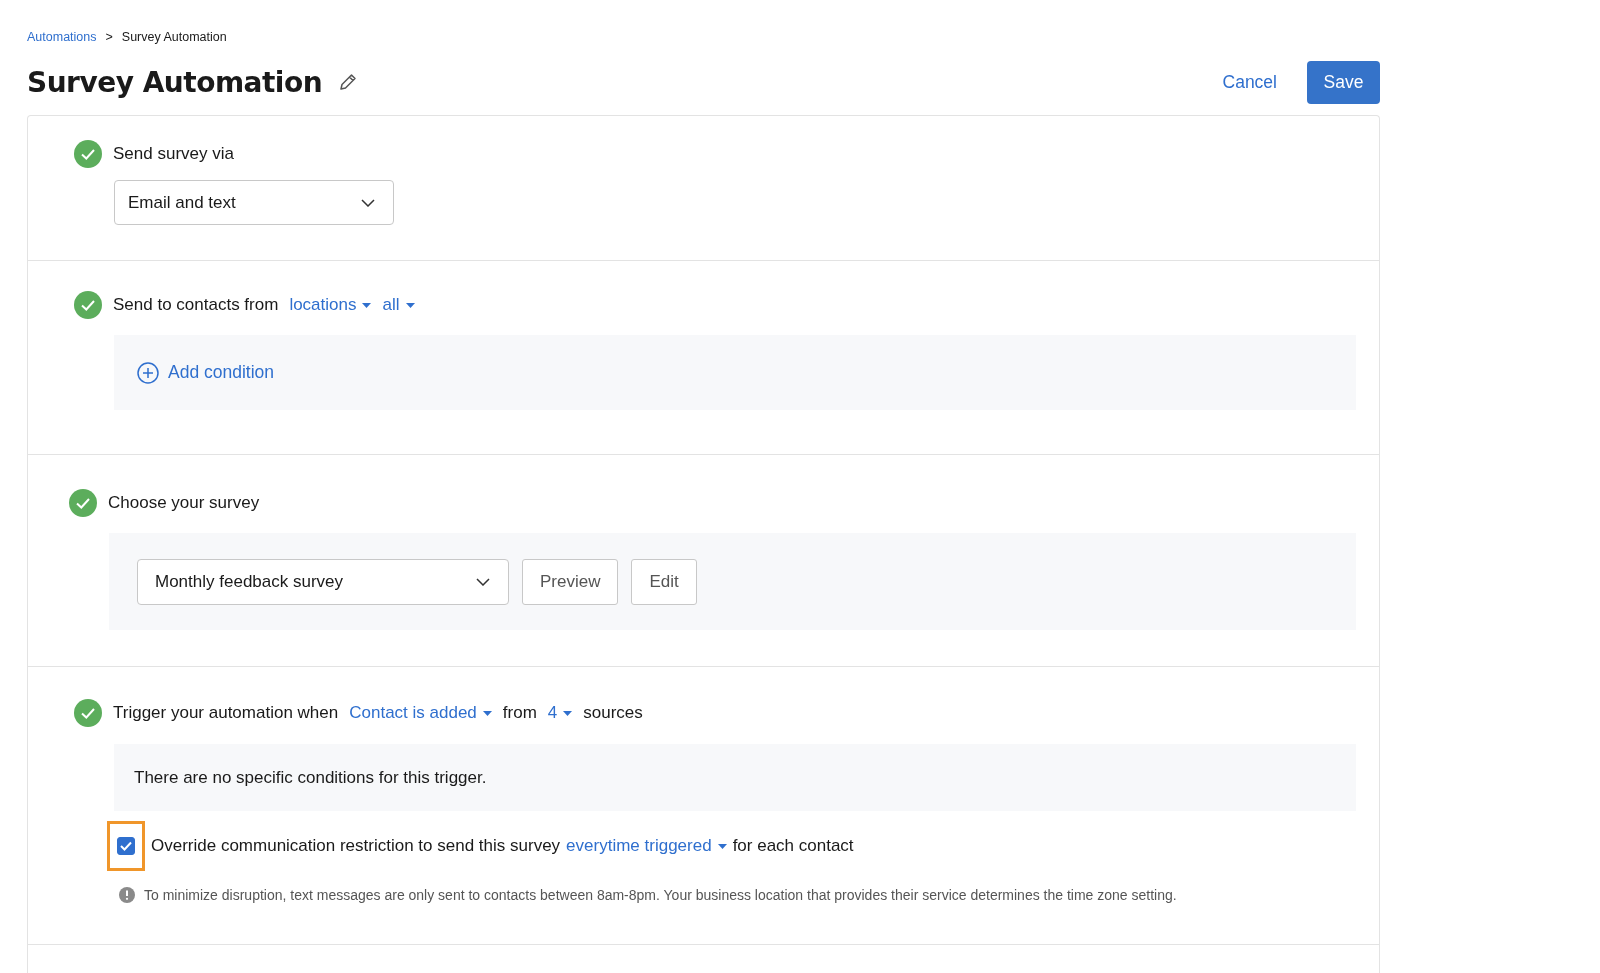  I want to click on info-note: To minimize disruption, text messages are only sent to contacts between 8am-8pm. Your business location that provides their service determines the time zone setting., so click(660, 895).